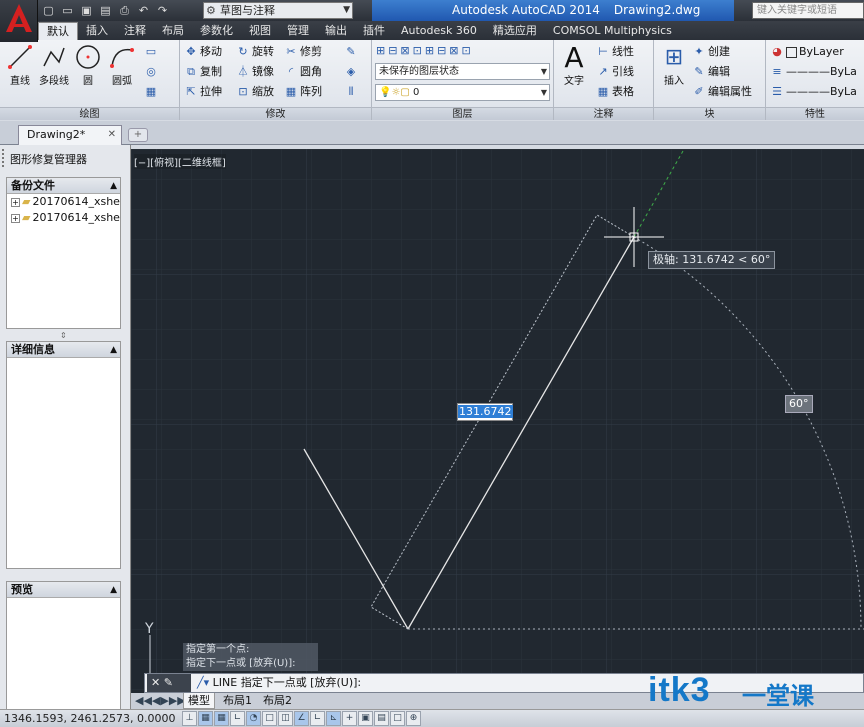 This screenshot has height=727, width=864. What do you see at coordinates (199, 701) in the screenshot?
I see `tab-model: 模型` at bounding box center [199, 701].